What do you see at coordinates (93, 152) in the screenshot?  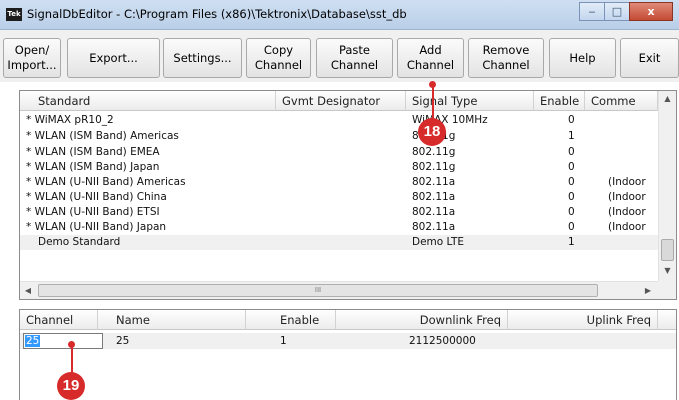 I see `standard-cell: * WLAN (ISM Band) EMEA` at bounding box center [93, 152].